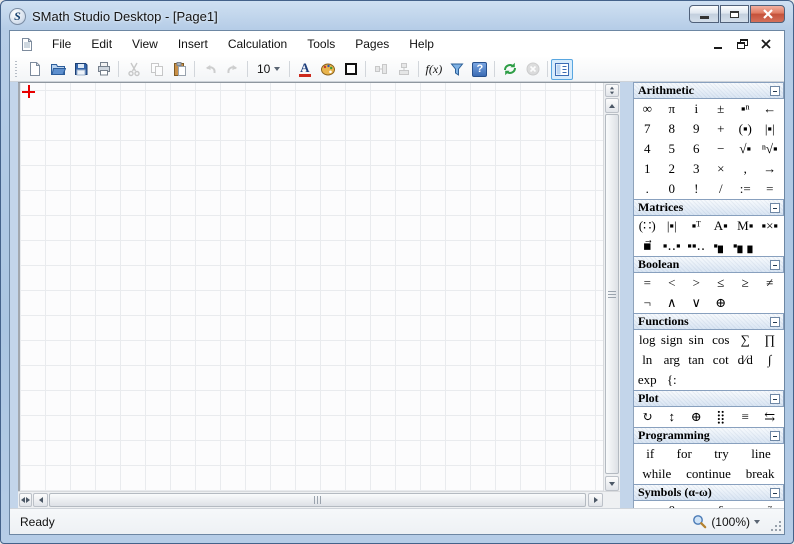 The image size is (794, 544). What do you see at coordinates (696, 109) in the screenshot?
I see `palette-button: i` at bounding box center [696, 109].